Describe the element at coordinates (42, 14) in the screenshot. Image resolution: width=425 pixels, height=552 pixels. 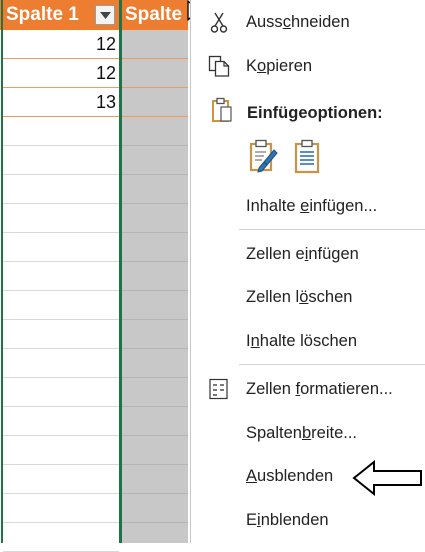
I see `column-header-label: Spalte 1` at that location.